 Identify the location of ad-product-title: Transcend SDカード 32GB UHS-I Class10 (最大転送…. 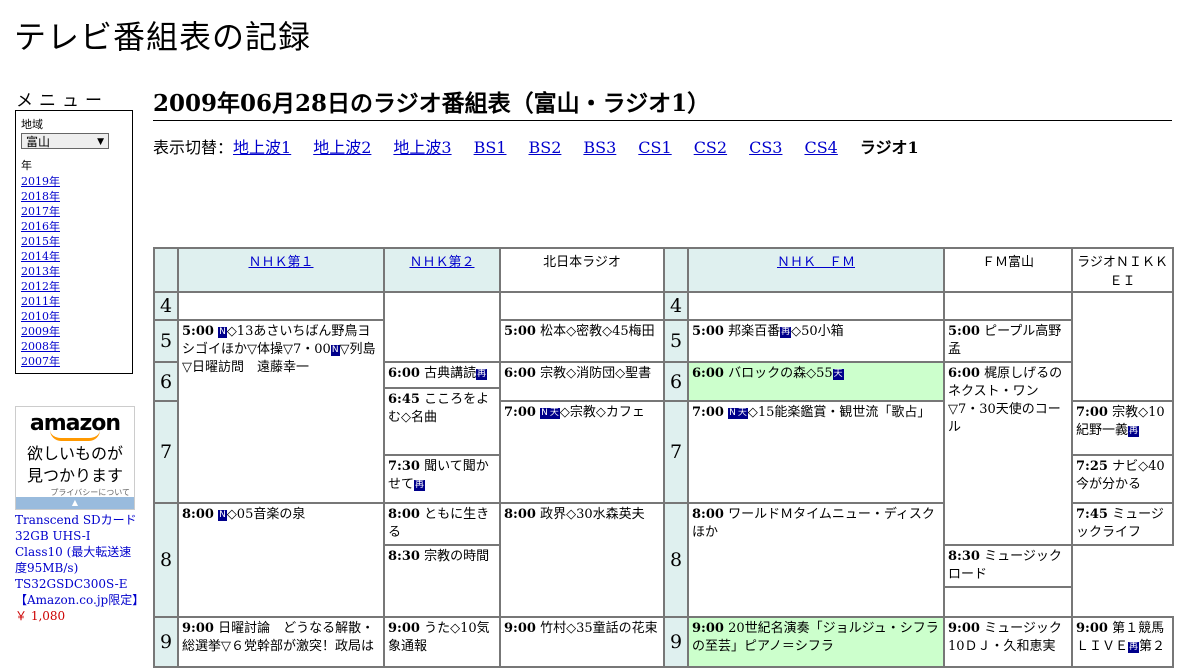
(79, 560).